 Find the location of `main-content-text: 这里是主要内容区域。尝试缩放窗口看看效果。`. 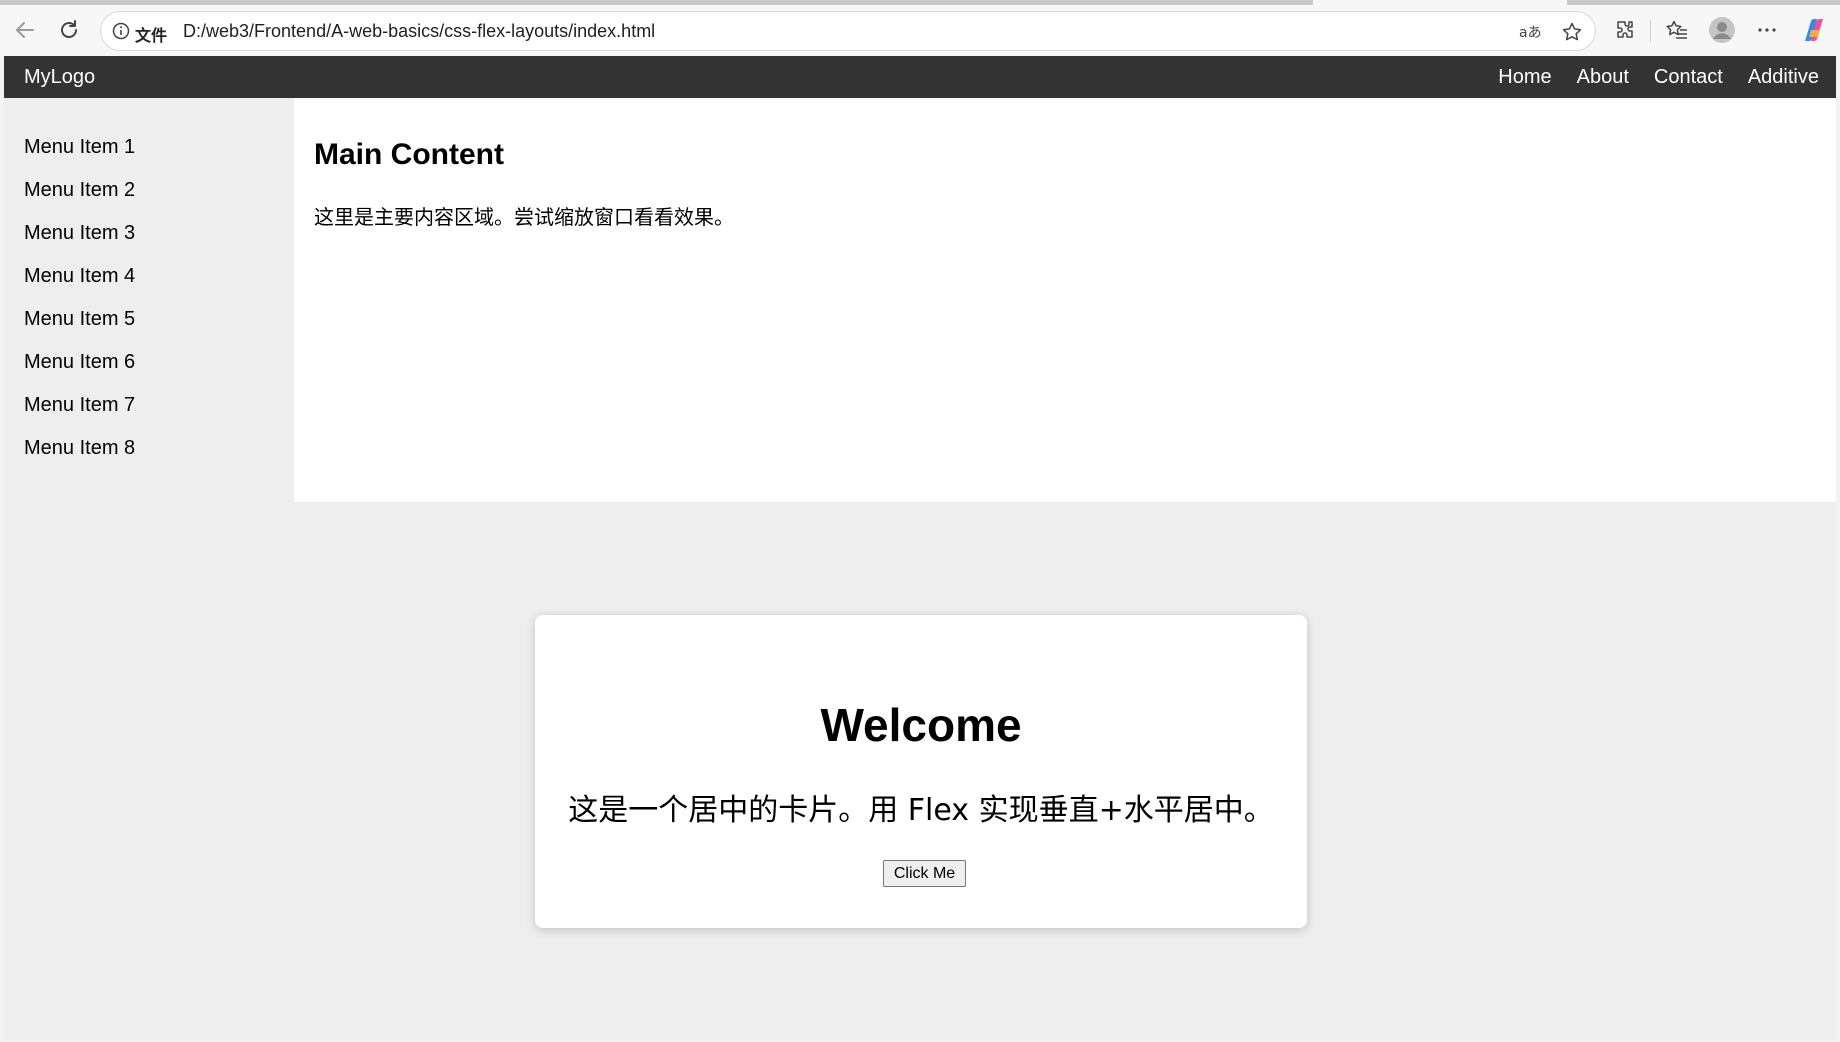

main-content-text: 这里是主要内容区域。尝试缩放窗口看看效果。 is located at coordinates (524, 217).